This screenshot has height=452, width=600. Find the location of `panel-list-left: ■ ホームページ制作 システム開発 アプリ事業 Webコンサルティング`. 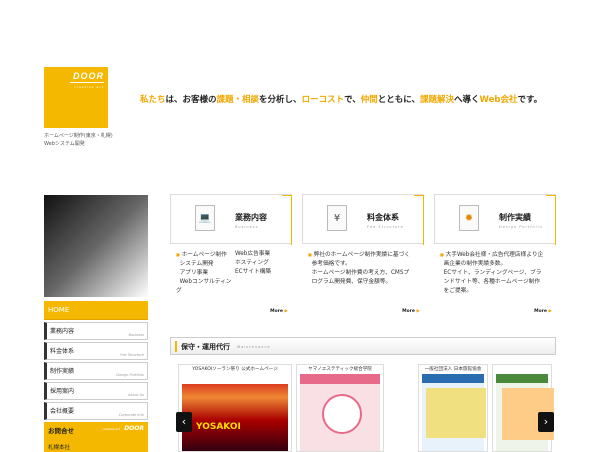

panel-list-left: ■ ホームページ制作 システム開発 アプリ事業 Webコンサルティング is located at coordinates (205, 273).